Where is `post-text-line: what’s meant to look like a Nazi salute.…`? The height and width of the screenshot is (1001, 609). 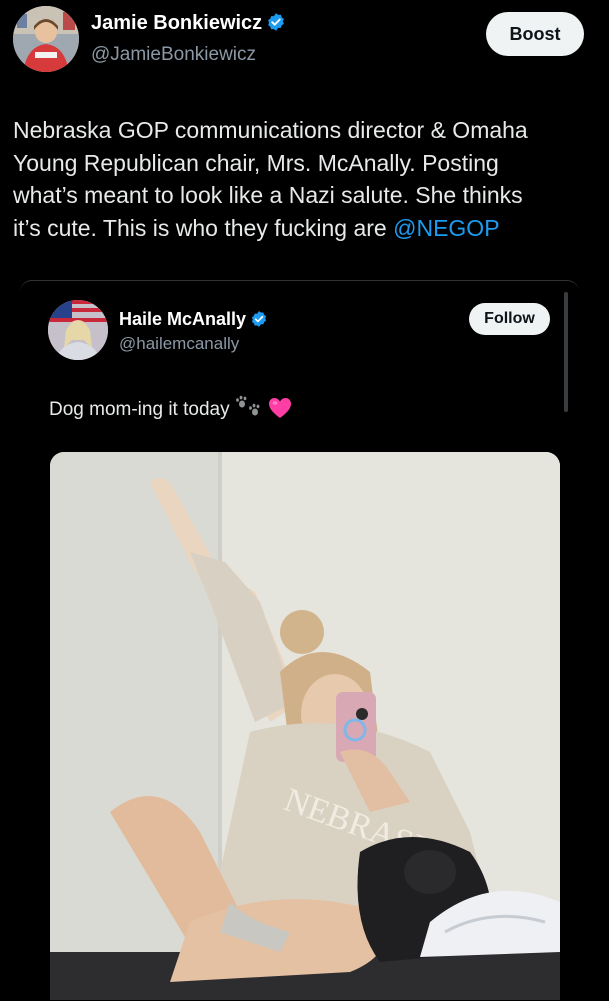 post-text-line: what’s meant to look like a Nazi salute.… is located at coordinates (268, 195).